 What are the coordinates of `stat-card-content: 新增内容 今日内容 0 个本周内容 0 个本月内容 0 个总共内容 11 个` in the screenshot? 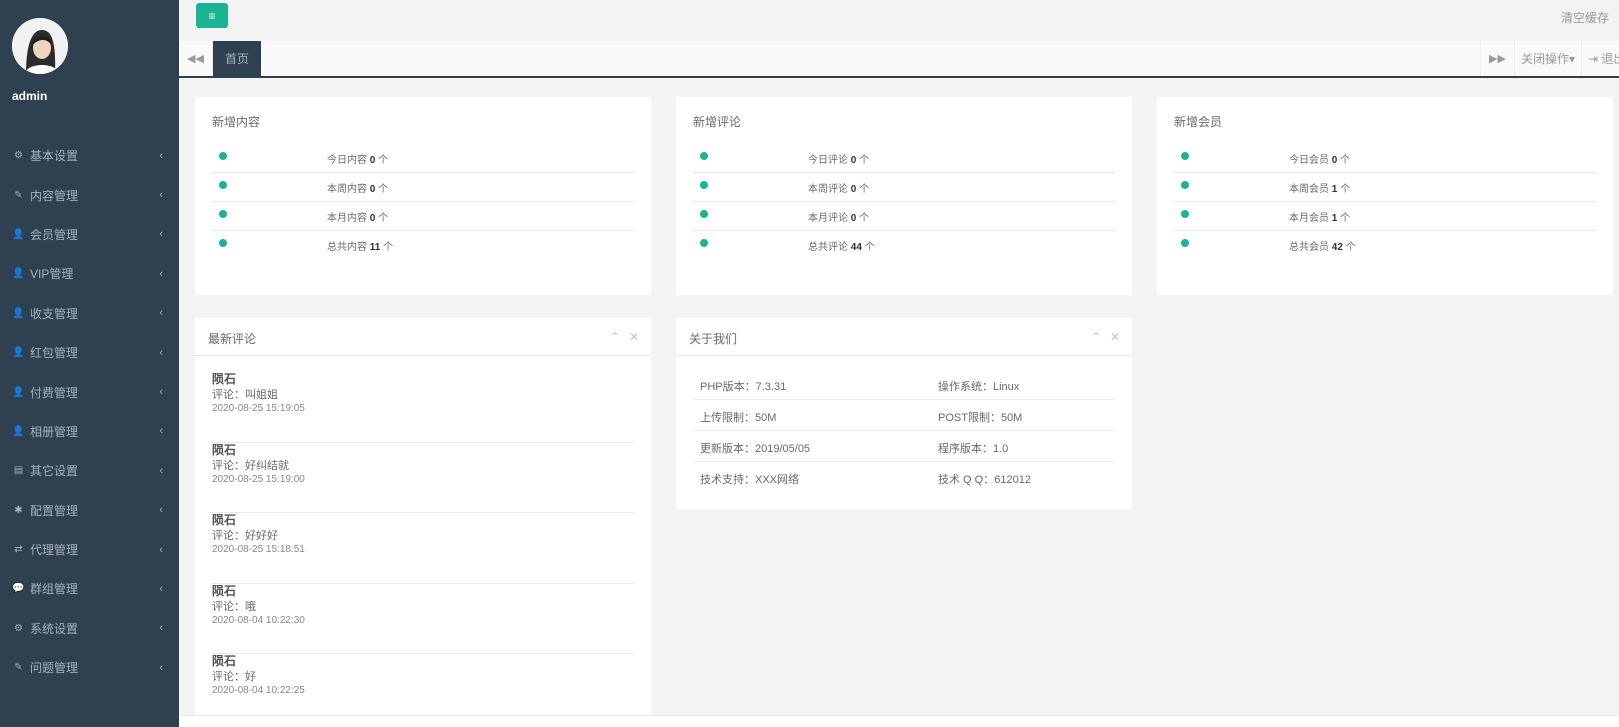 It's located at (423, 196).